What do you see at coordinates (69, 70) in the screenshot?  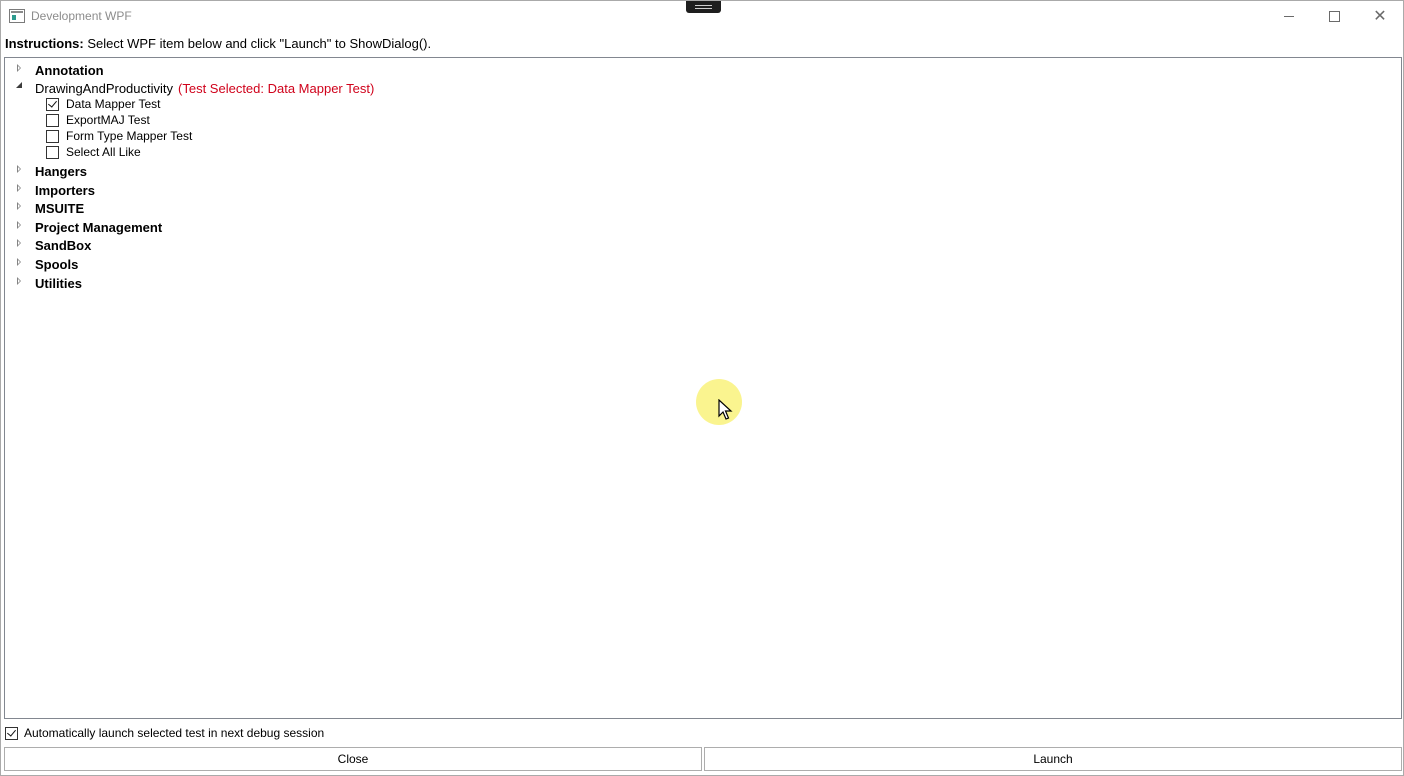 I see `tree-node-label: Annotation` at bounding box center [69, 70].